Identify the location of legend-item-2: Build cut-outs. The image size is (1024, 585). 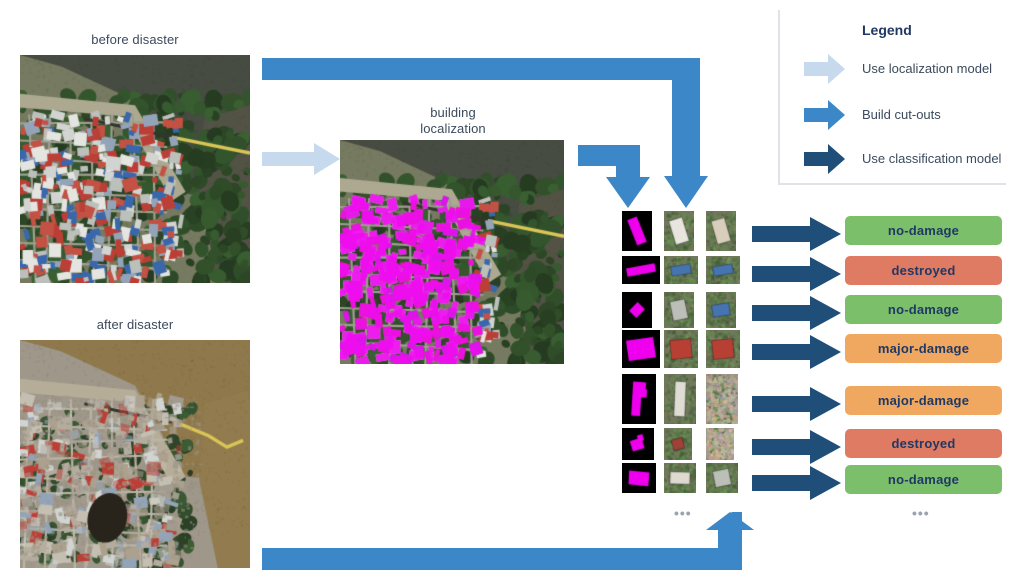
(906, 115).